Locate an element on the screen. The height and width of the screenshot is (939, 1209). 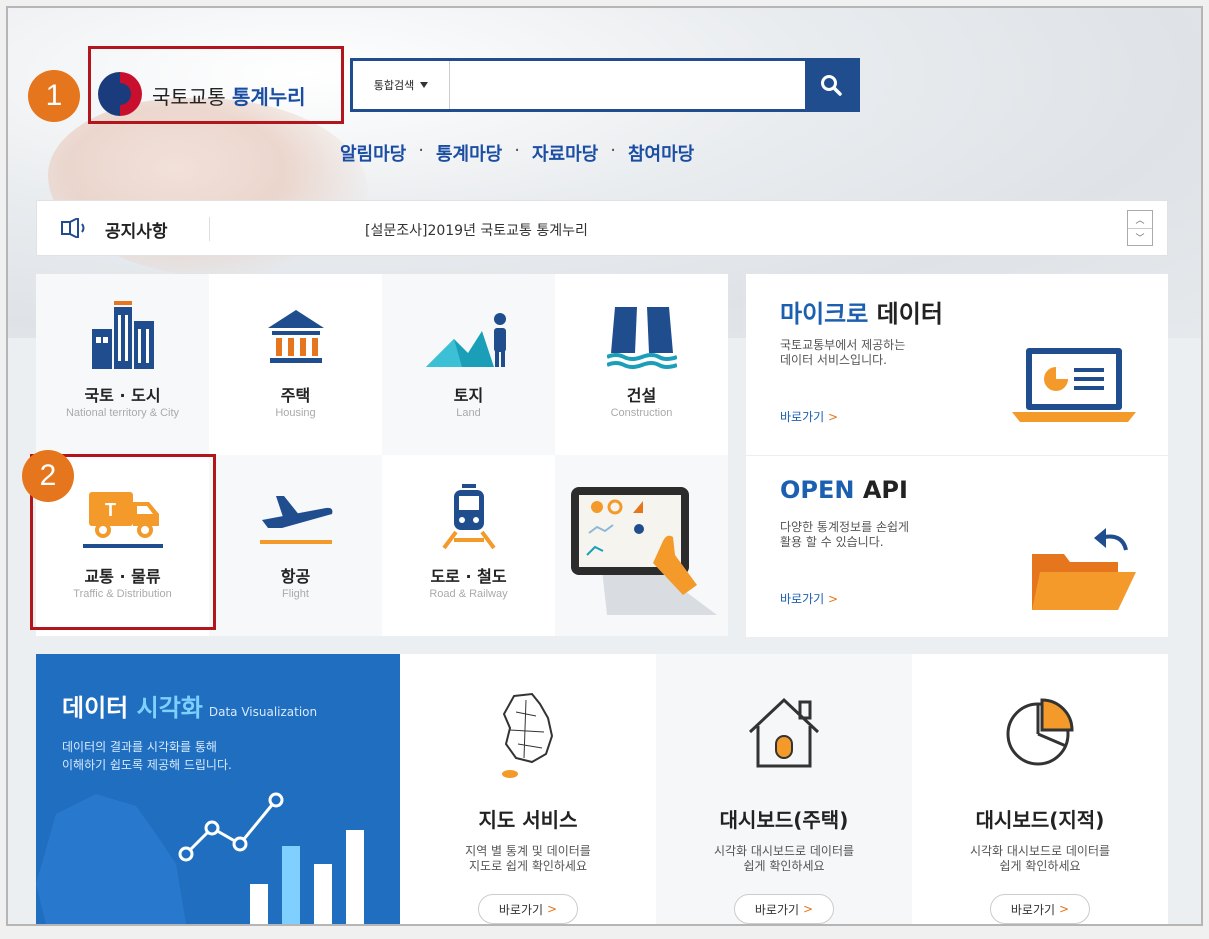
micro-data-title: 마이크로 데이터 is located at coordinates (861, 314).